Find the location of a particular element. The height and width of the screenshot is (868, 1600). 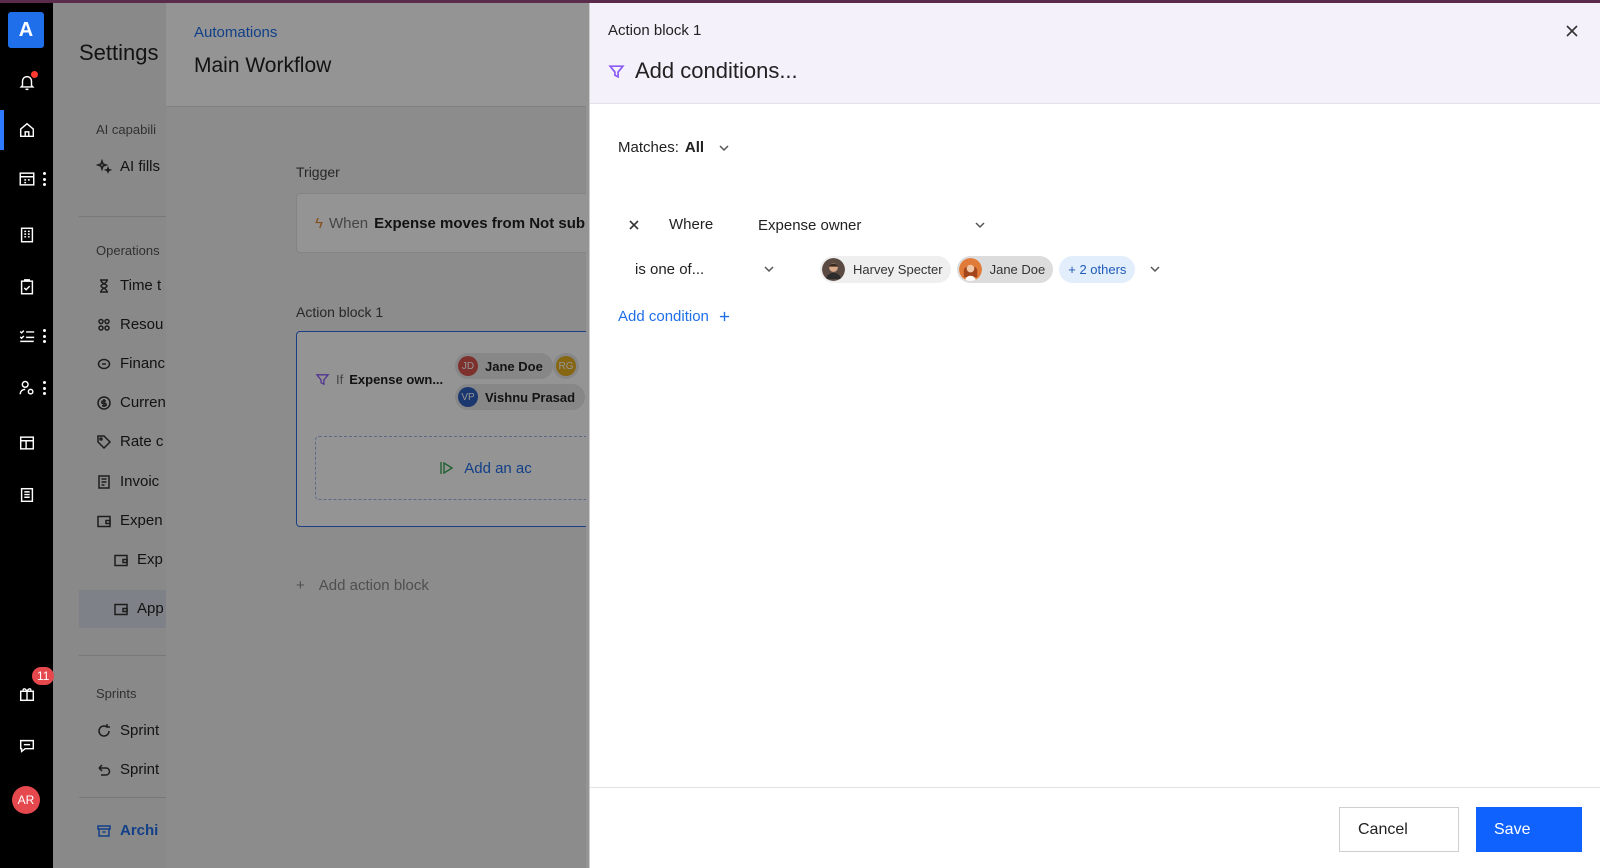

building-icon is located at coordinates (26, 235).